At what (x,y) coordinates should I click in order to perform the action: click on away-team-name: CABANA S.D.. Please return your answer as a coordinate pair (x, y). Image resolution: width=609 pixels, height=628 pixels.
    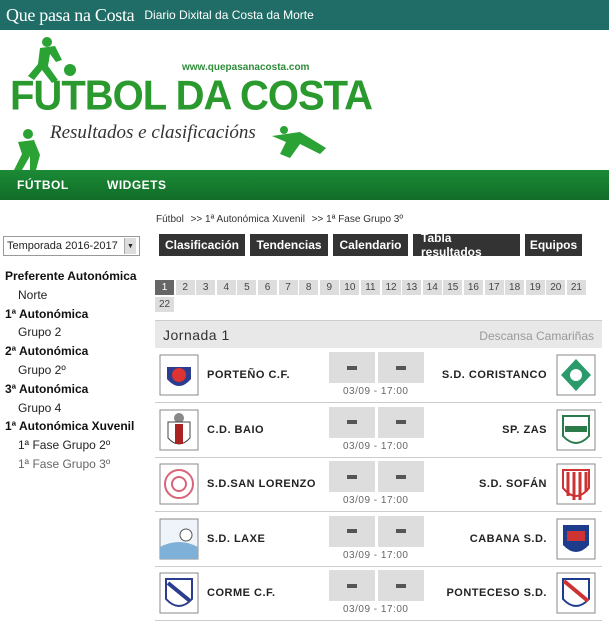
    Looking at the image, I should click on (508, 539).